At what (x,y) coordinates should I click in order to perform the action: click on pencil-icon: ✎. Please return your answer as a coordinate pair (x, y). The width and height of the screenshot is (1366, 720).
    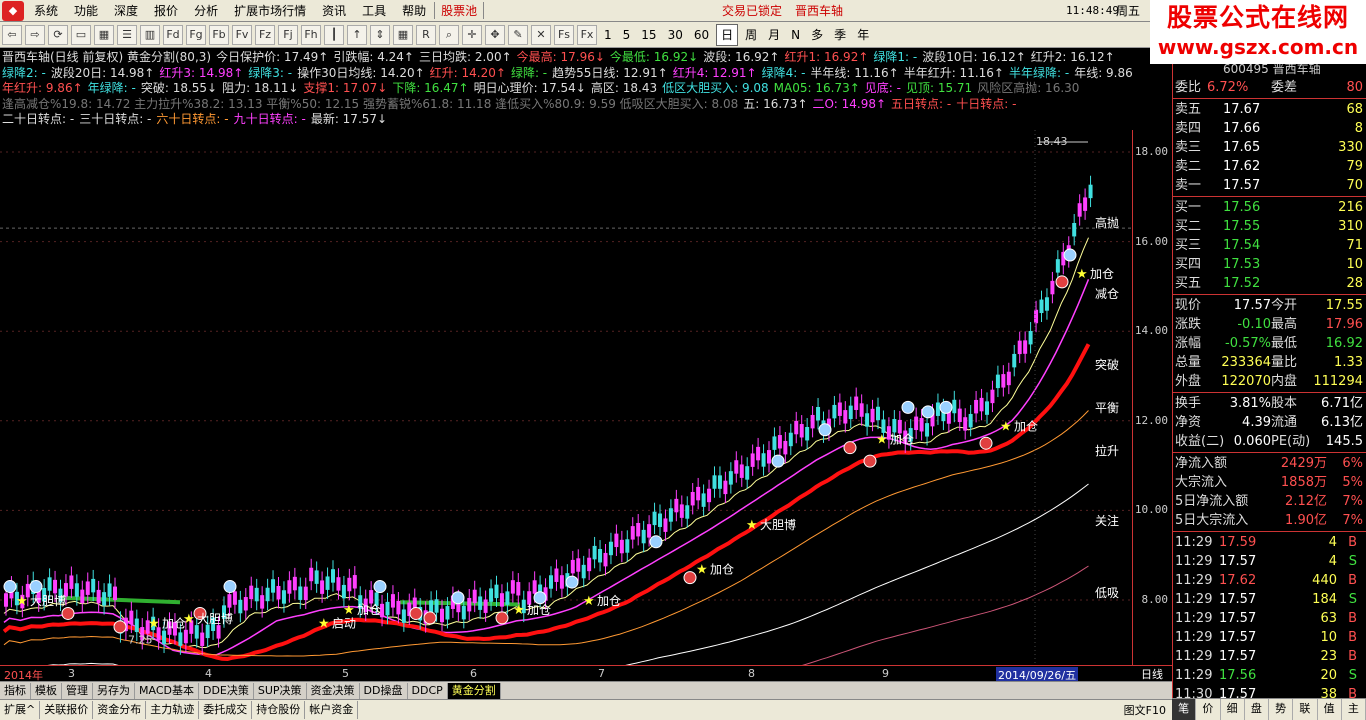
    Looking at the image, I should click on (518, 34).